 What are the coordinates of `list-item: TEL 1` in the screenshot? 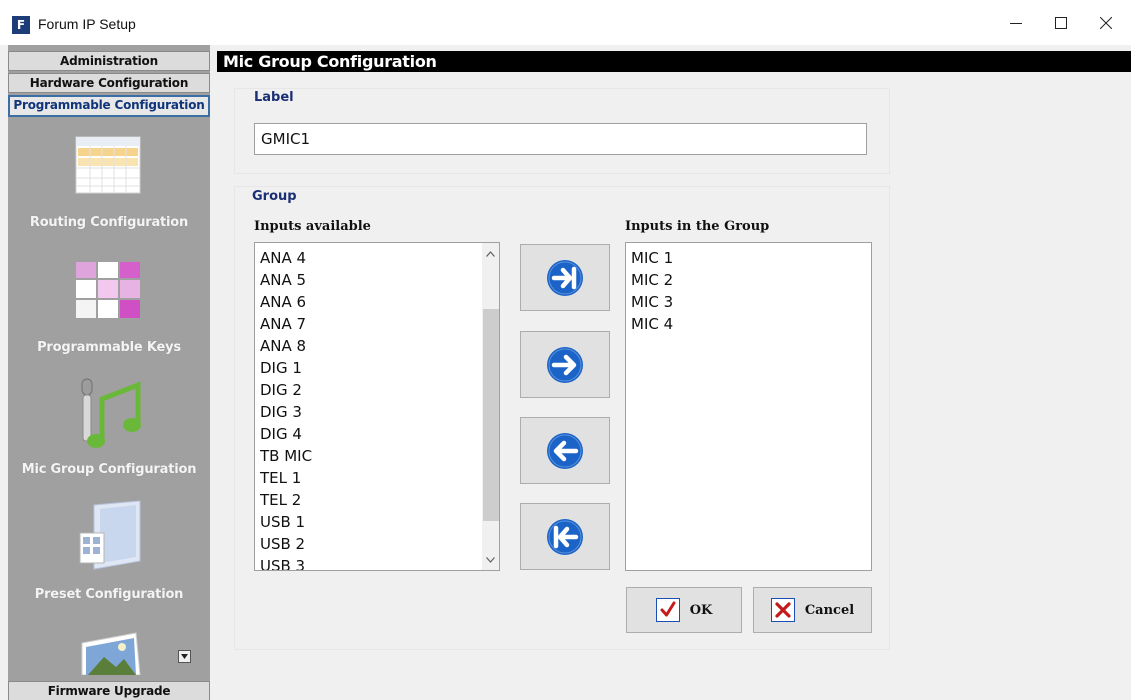 It's located at (377, 478).